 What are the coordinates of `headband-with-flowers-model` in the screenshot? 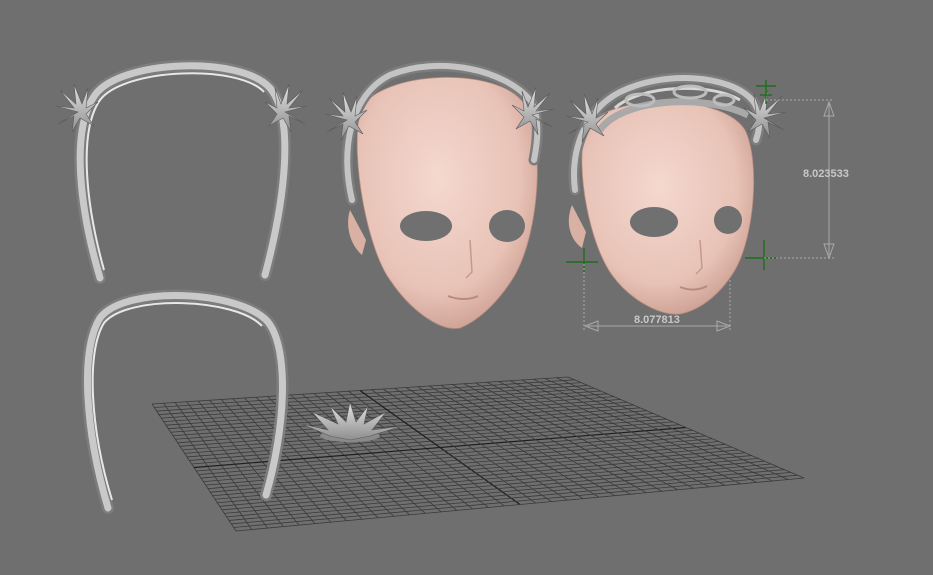 It's located at (181, 171).